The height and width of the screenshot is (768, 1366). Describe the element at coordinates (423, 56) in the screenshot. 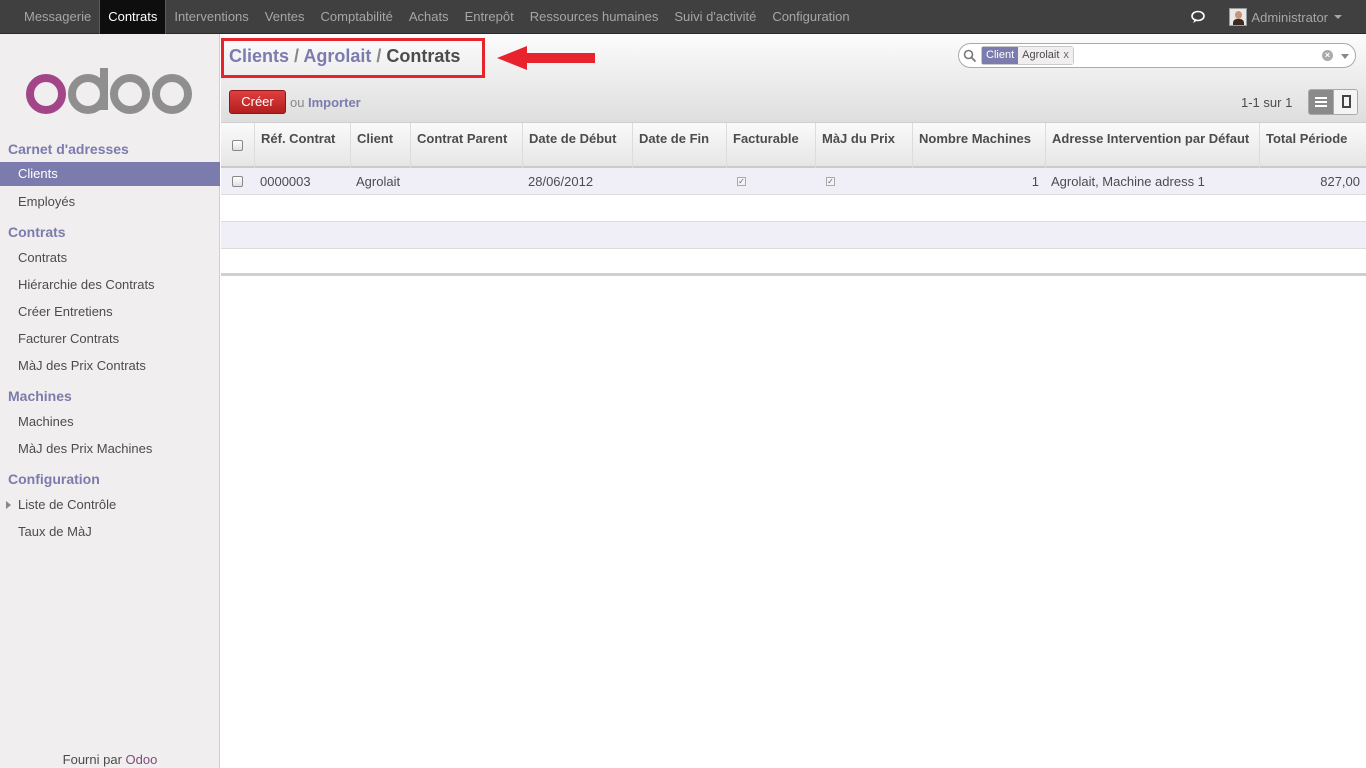

I see `breadcrumb-current: Contrats` at that location.